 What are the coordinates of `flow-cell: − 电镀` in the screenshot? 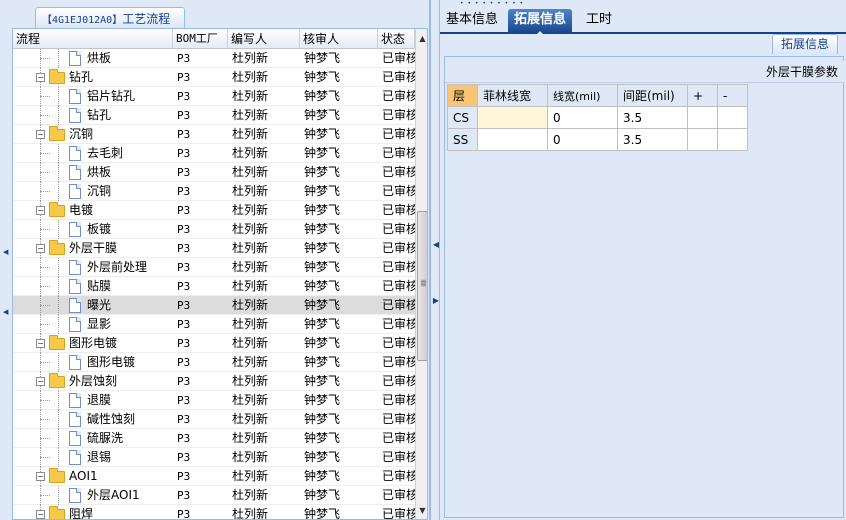 It's located at (93, 210).